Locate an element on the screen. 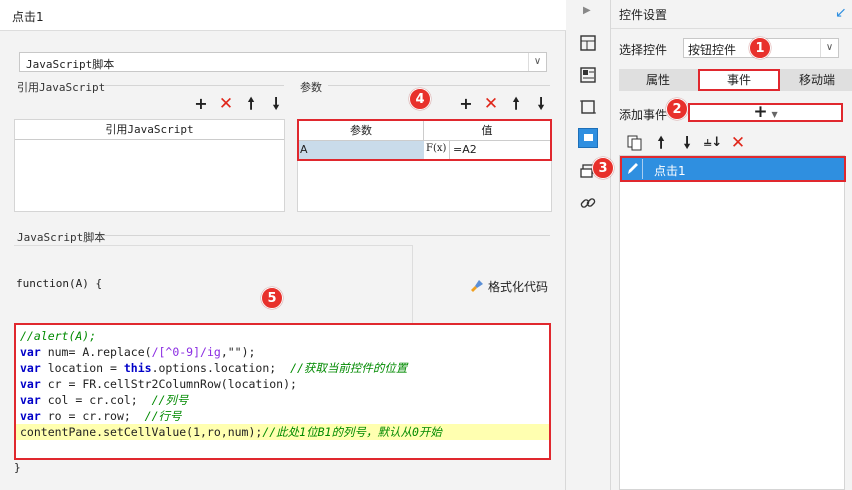  formula-icon-label: F(x) is located at coordinates (436, 148).